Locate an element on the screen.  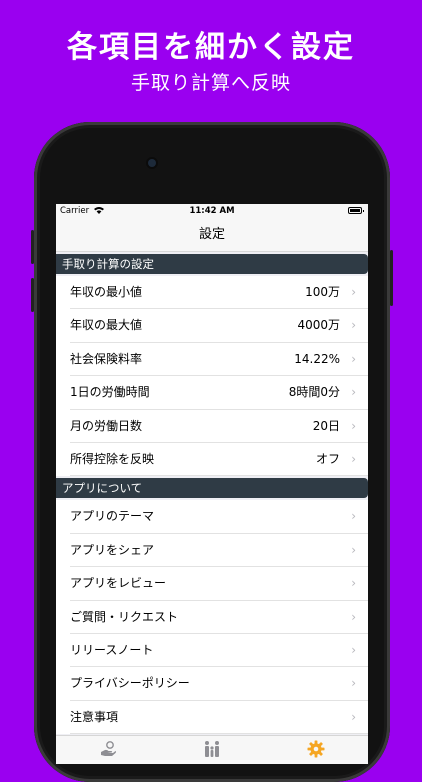
row-label: 社会保険料率 is located at coordinates (106, 358).